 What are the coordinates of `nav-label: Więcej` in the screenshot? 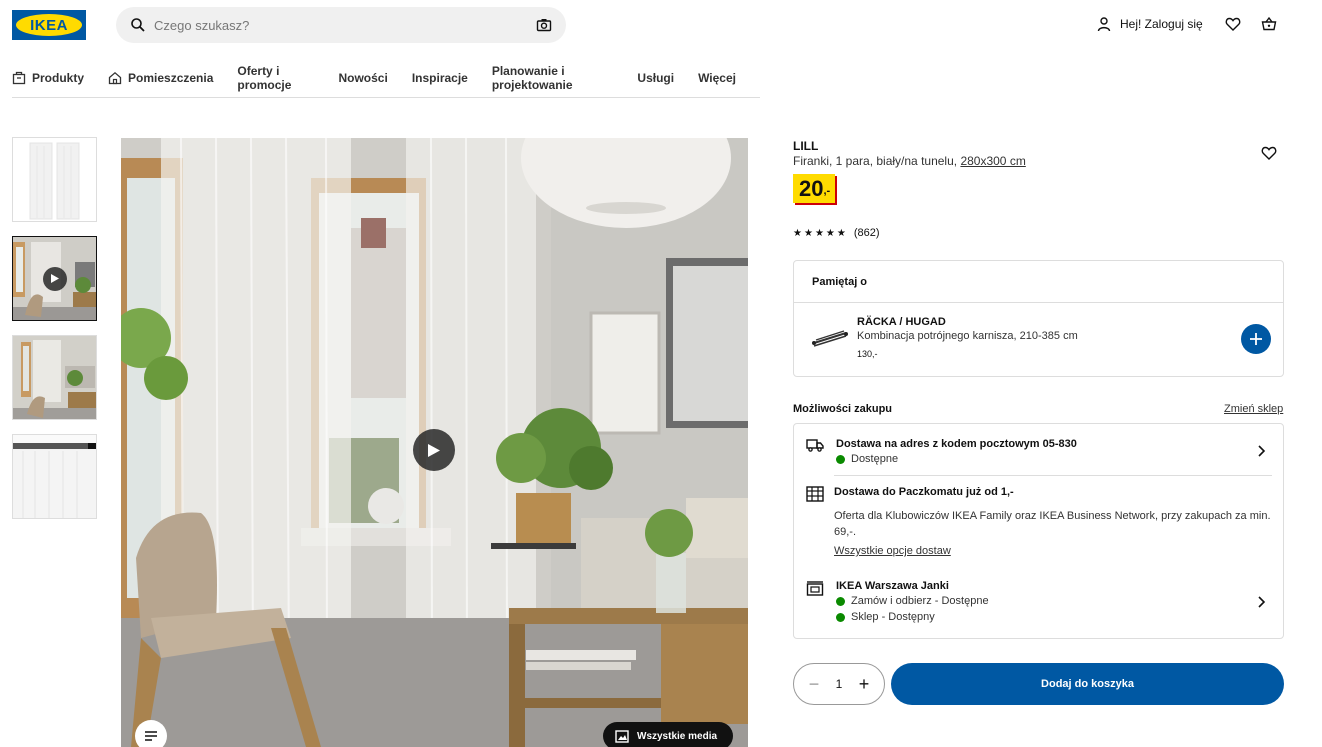 It's located at (717, 77).